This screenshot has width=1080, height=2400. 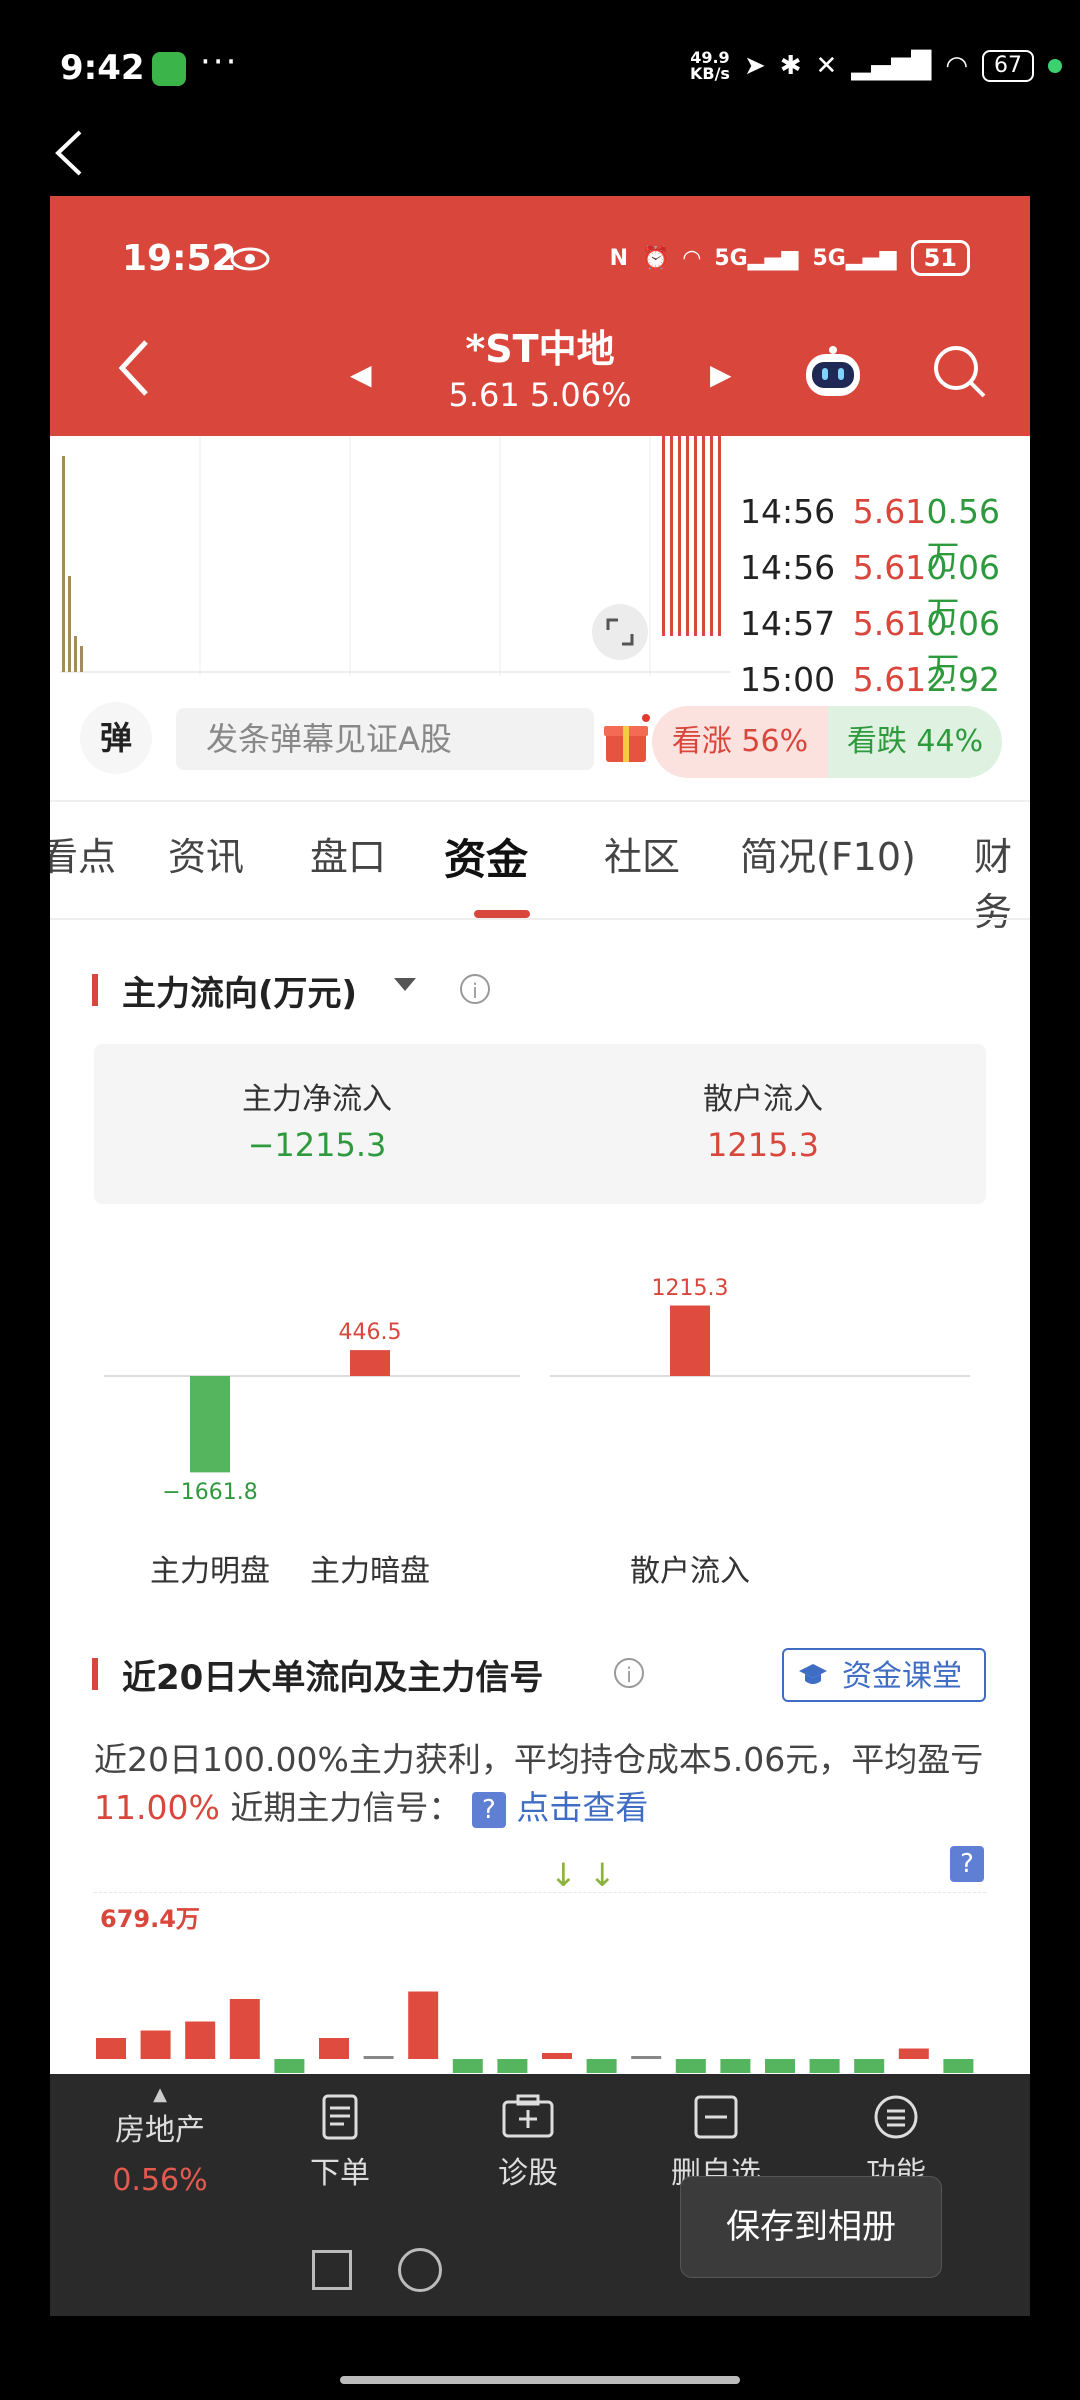 What do you see at coordinates (885, 646) in the screenshot?
I see `tick-row: 14:57 5.61 0.06万` at bounding box center [885, 646].